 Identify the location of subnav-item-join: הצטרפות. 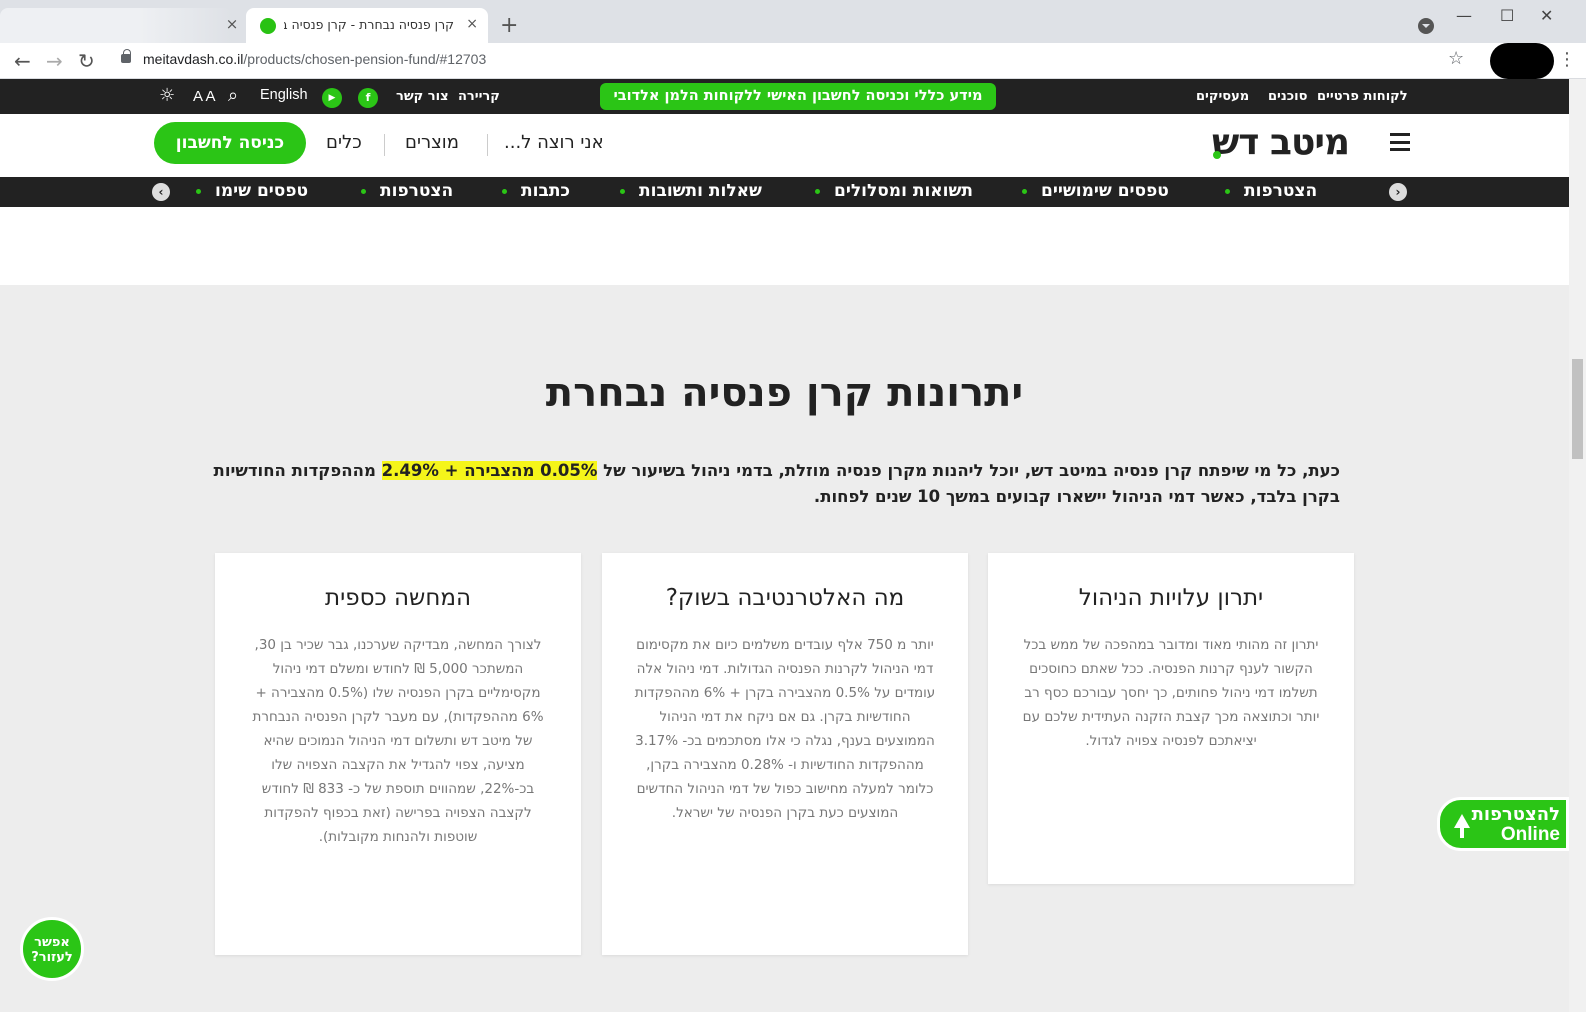
(1271, 191).